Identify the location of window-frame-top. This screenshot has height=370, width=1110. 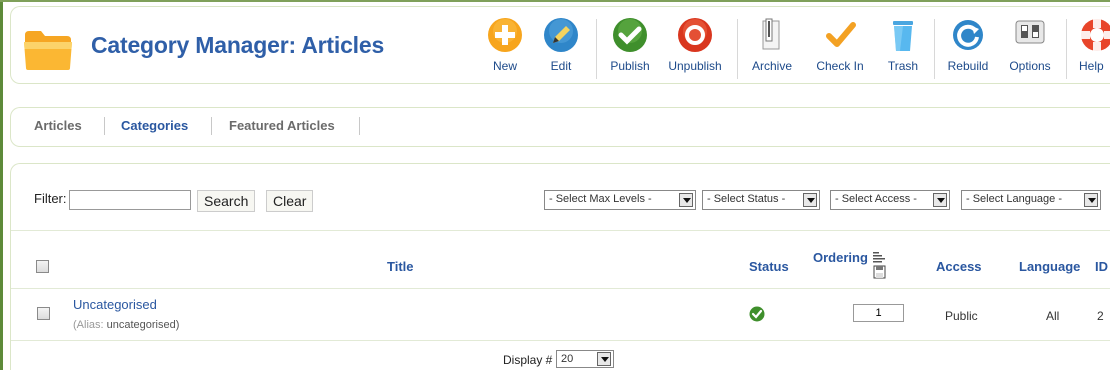
(555, 1).